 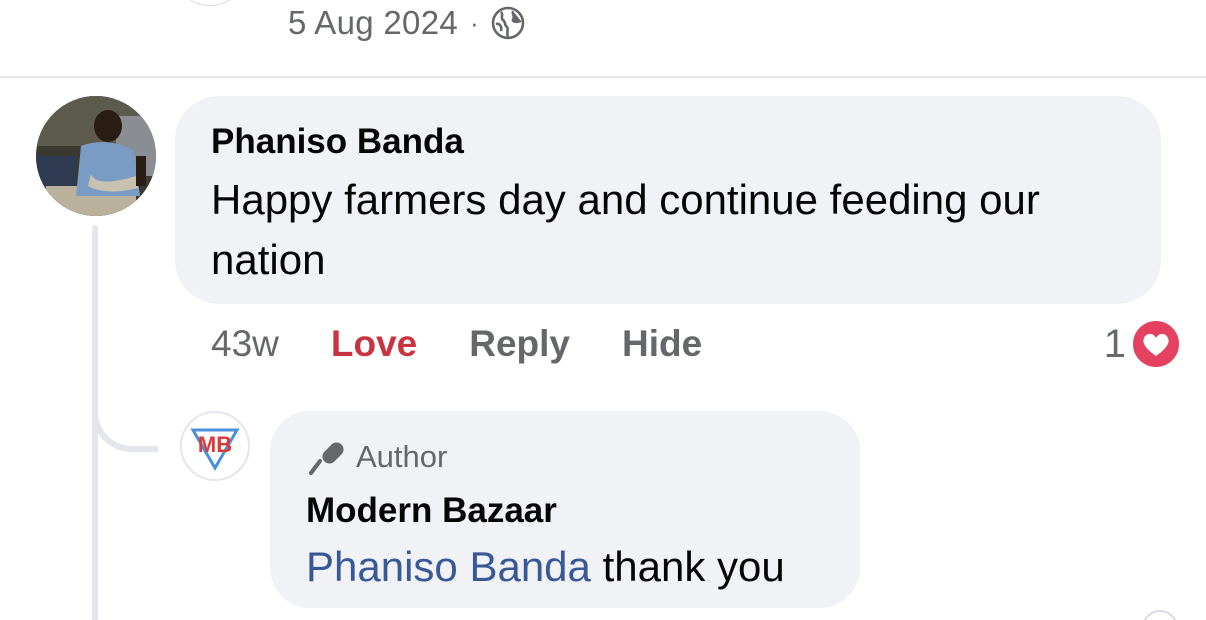 I want to click on post-author-avatar, so click(x=210, y=3).